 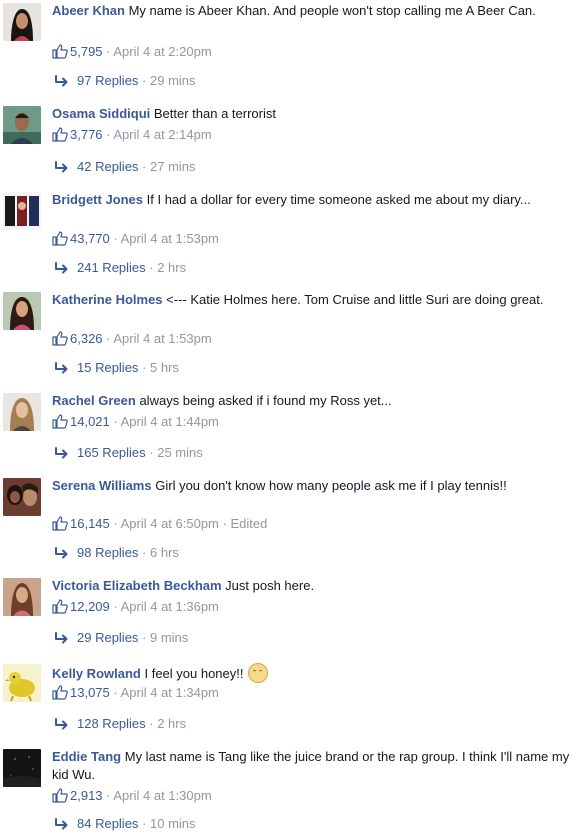 I want to click on author-name: Victoria Elizabeth Beckham, so click(x=137, y=585).